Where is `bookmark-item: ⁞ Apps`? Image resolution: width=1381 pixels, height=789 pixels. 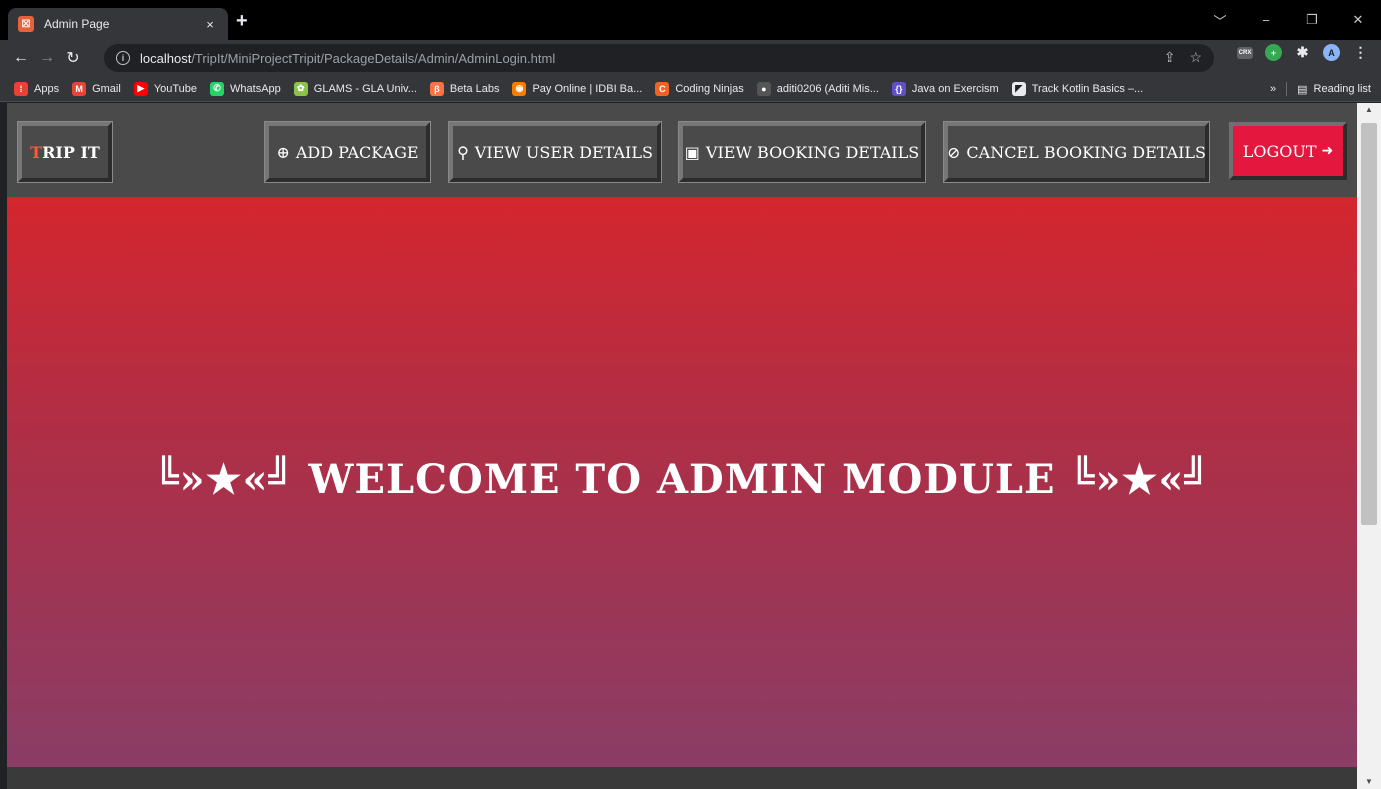
bookmark-item: ⁞ Apps is located at coordinates (37, 88).